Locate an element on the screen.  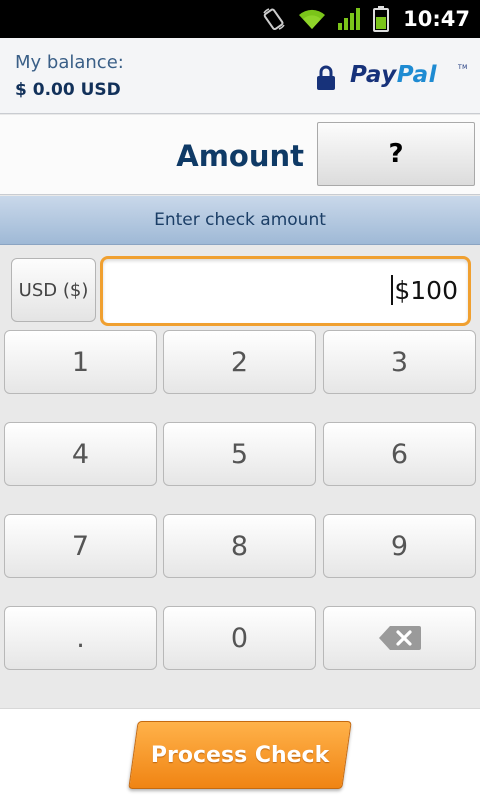
amount-title: Amount is located at coordinates (240, 156).